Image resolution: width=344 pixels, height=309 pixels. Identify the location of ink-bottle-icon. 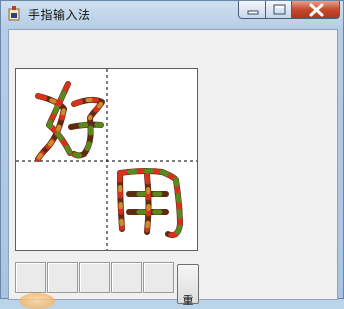
(14, 13).